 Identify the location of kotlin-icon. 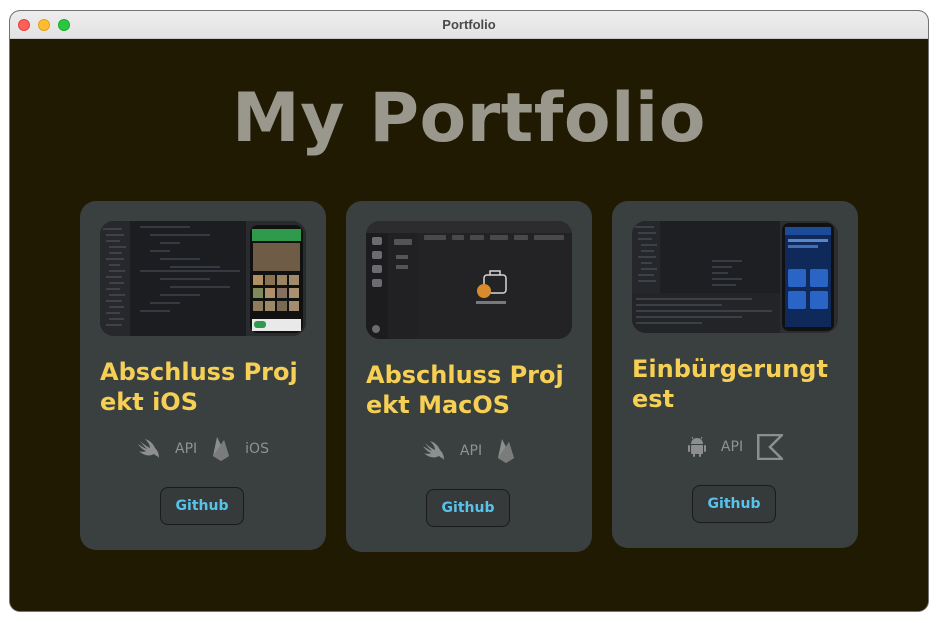
(770, 447).